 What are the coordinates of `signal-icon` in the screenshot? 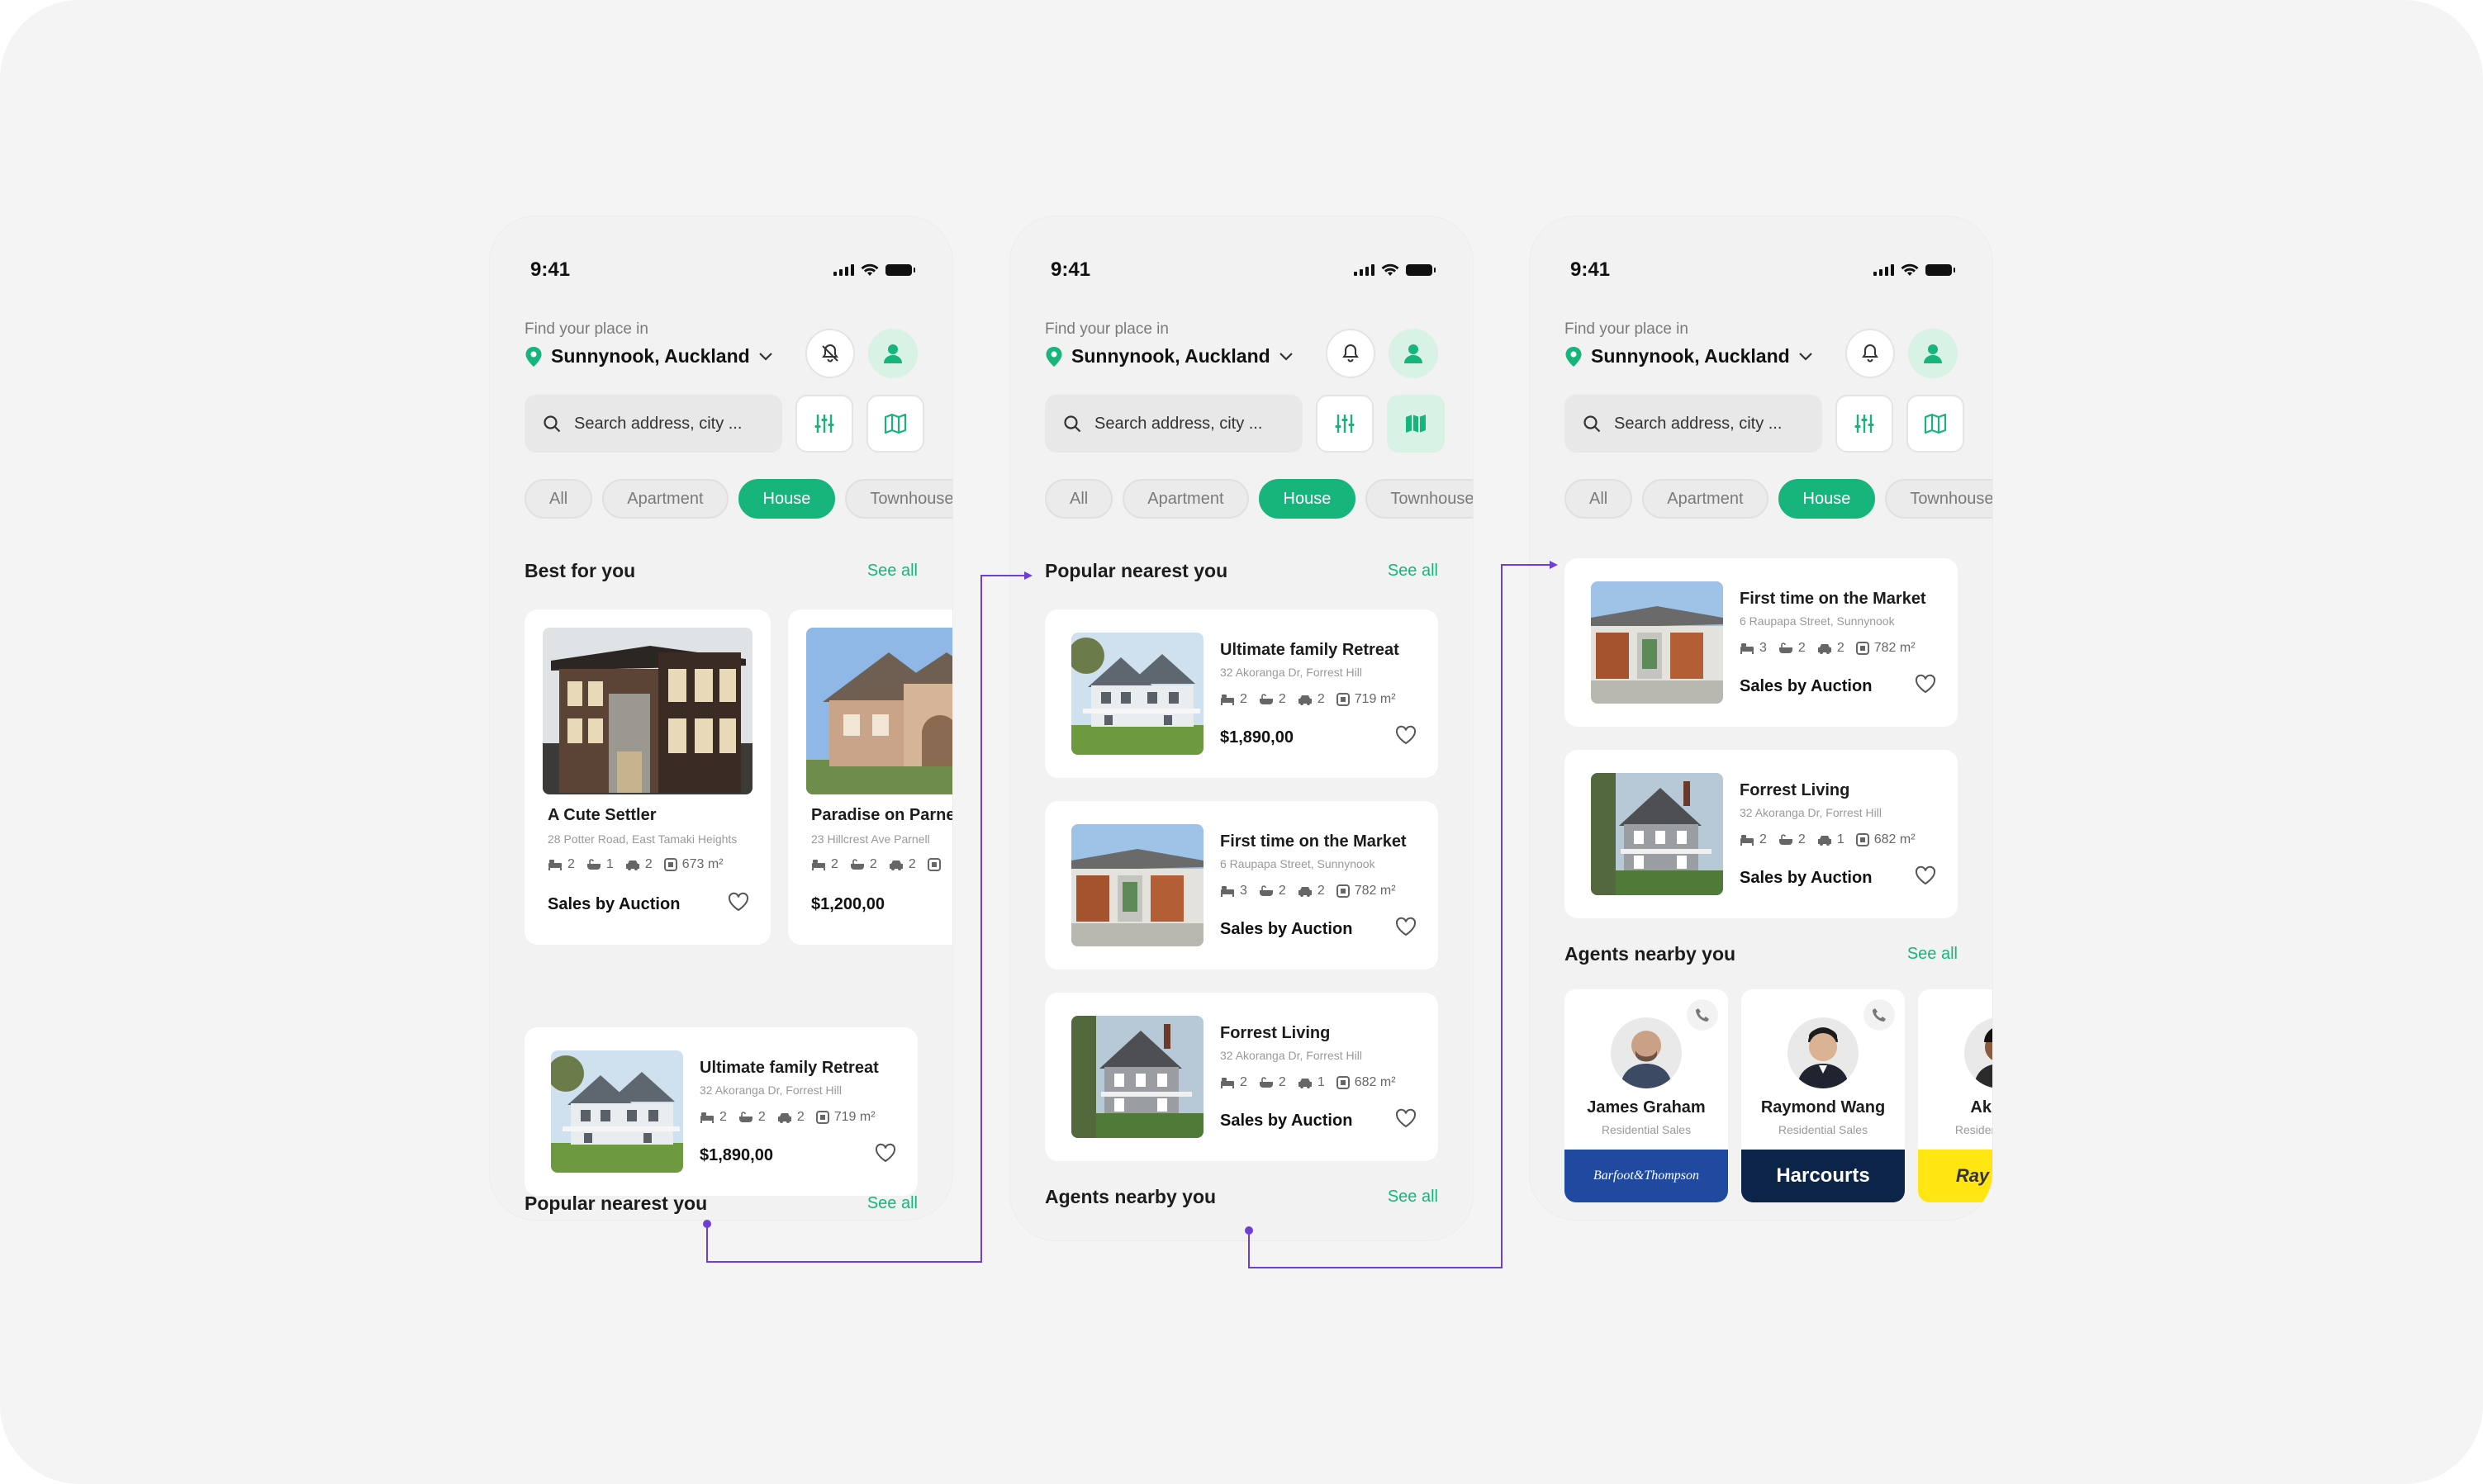 It's located at (843, 270).